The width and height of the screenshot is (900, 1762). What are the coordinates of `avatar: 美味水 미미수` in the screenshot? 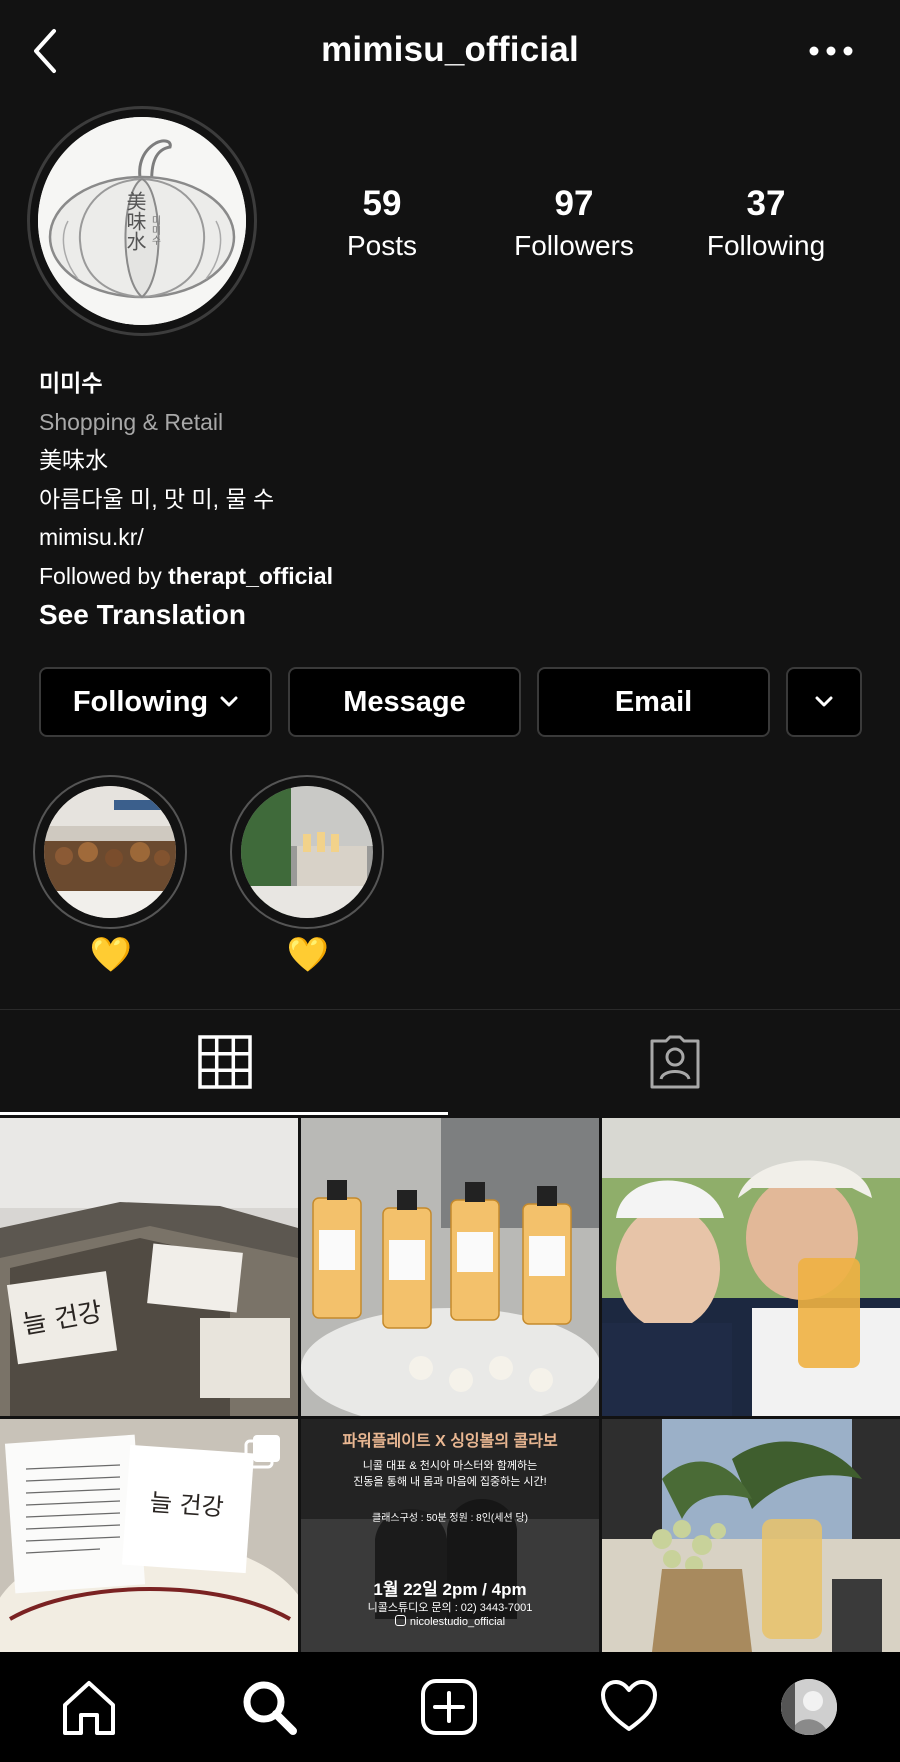 It's located at (142, 221).